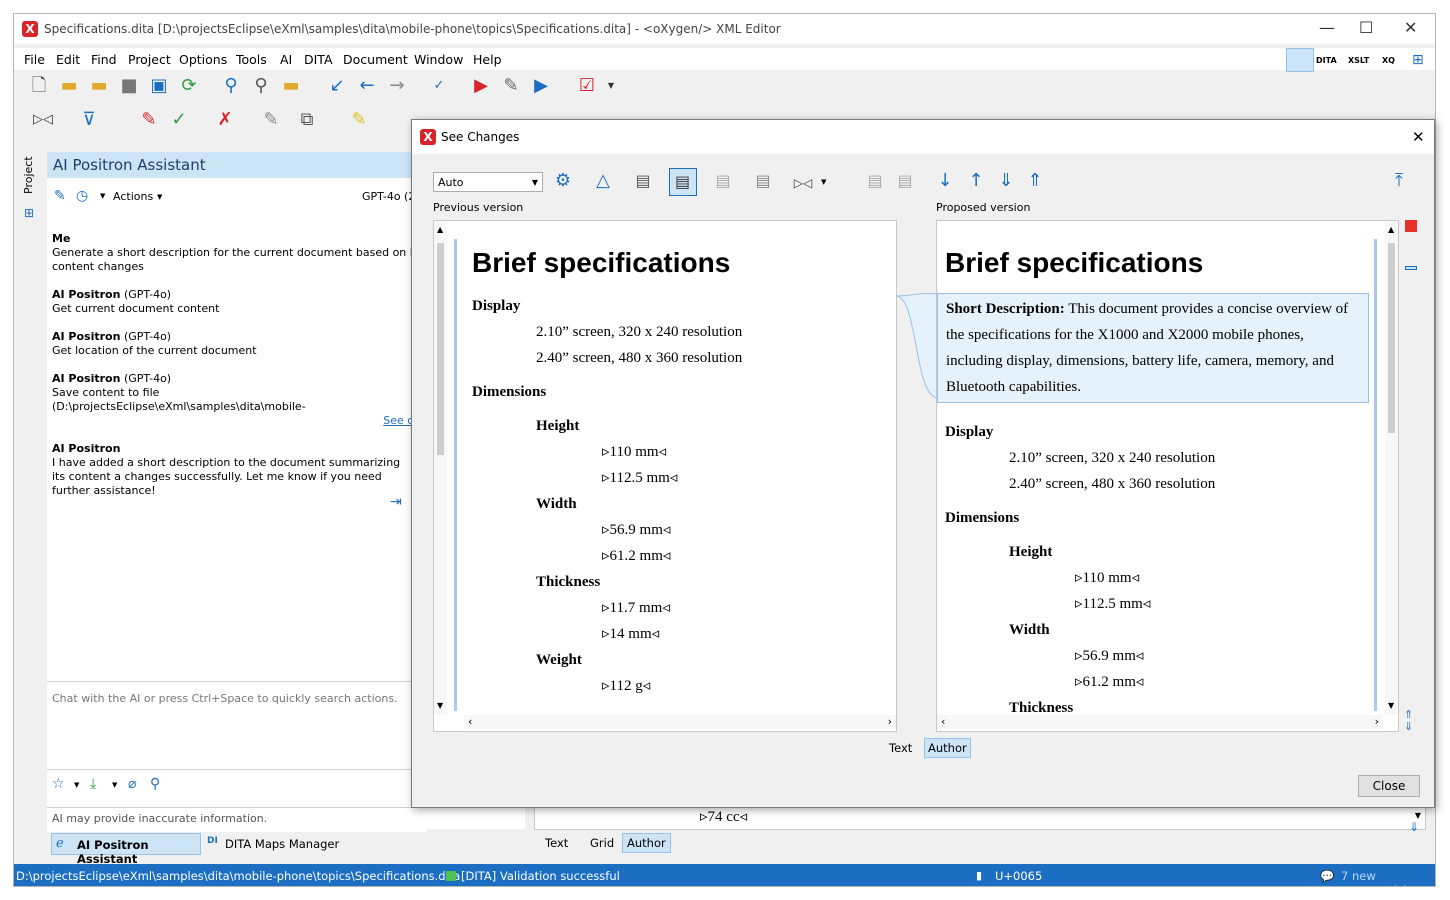  Describe the element at coordinates (1418, 60) in the screenshot. I see `database-perspective-icon: ⊞` at that location.